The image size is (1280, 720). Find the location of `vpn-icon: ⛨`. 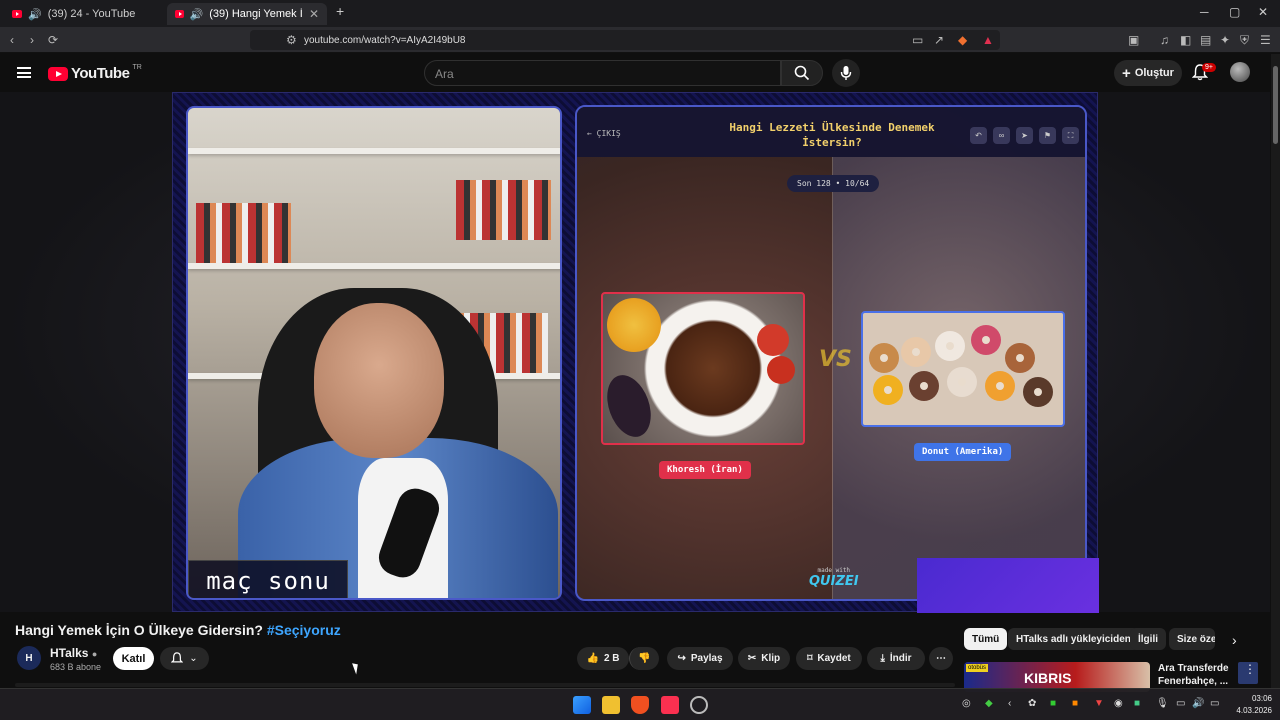

vpn-icon: ⛨ is located at coordinates (1244, 40).